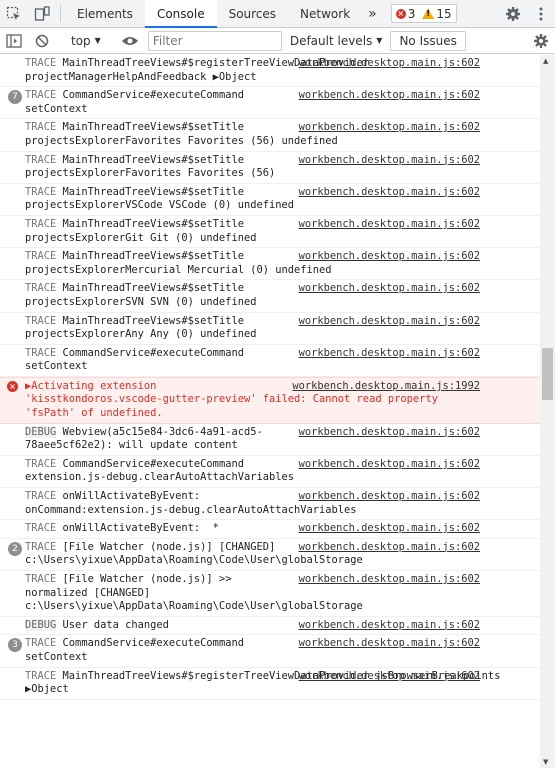  What do you see at coordinates (42, 13) in the screenshot?
I see `device-toolbar-icon` at bounding box center [42, 13].